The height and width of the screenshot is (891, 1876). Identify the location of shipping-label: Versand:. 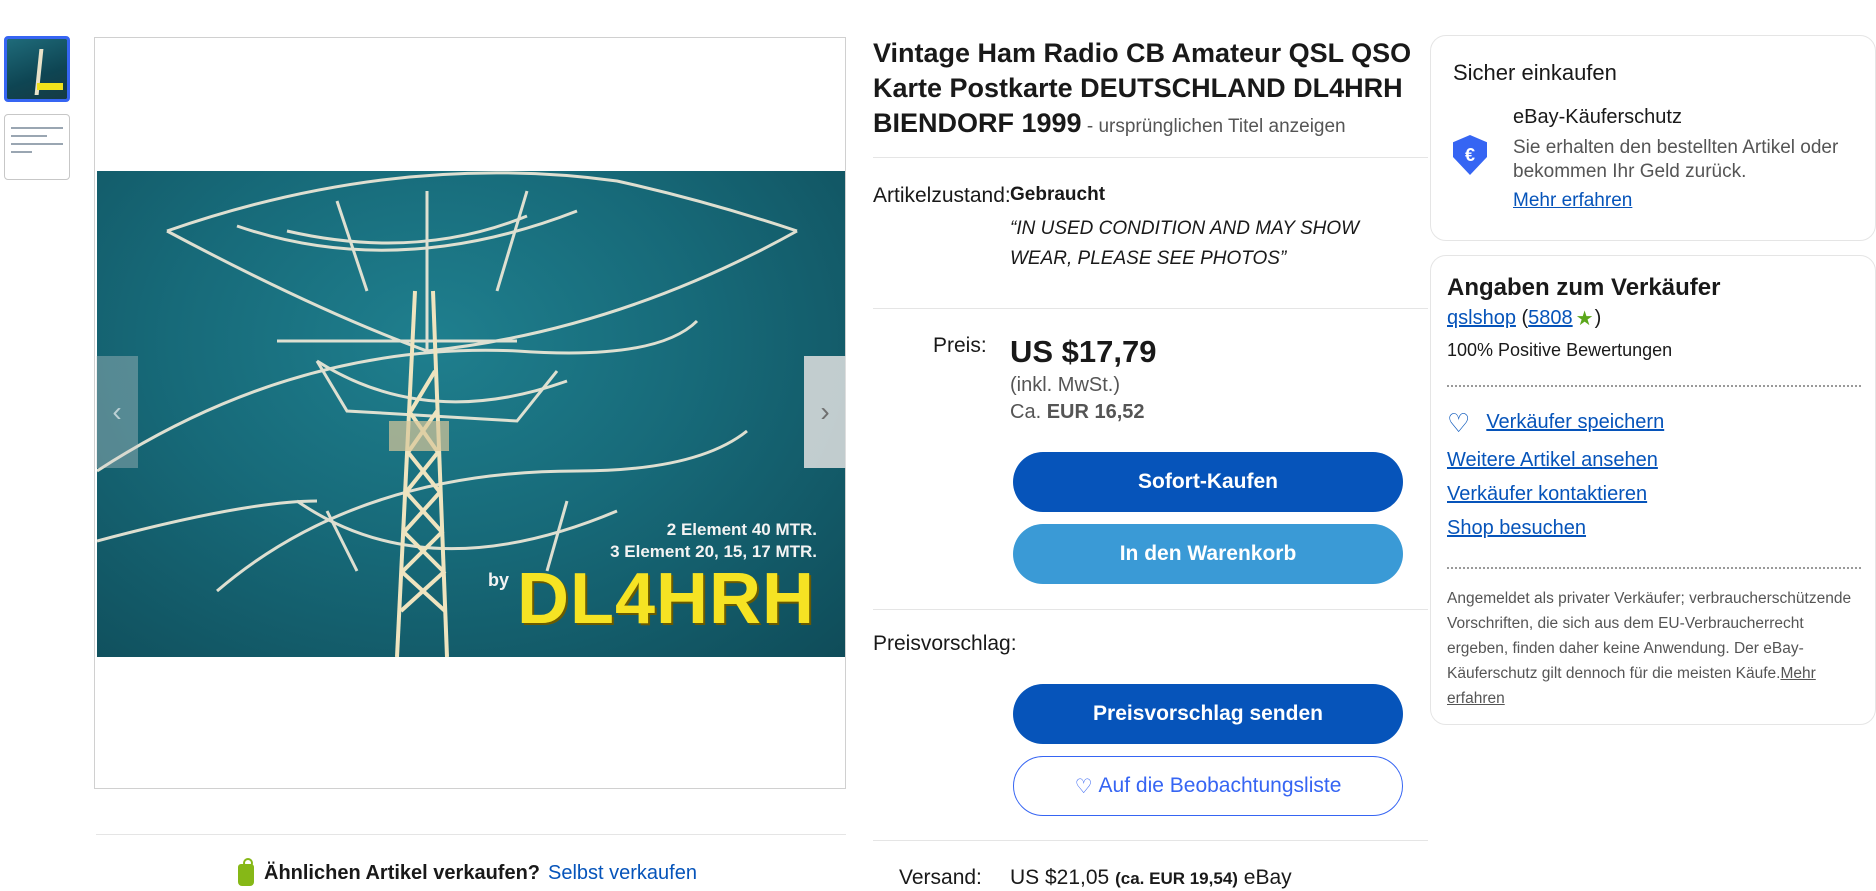
(940, 877).